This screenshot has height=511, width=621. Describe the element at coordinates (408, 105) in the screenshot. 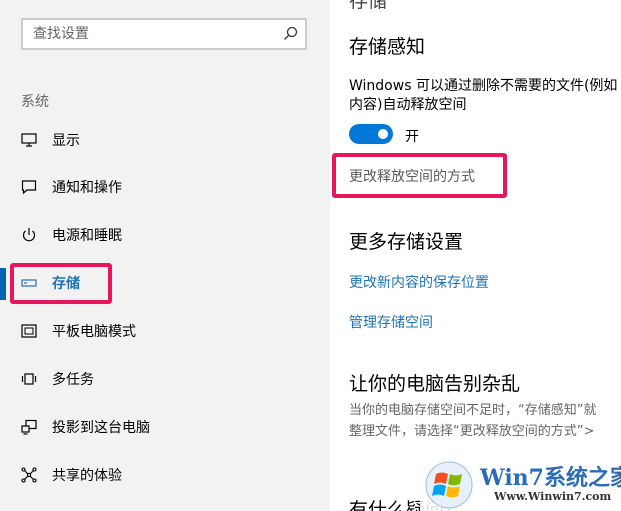

I see `storage-sense-description-2: 内容)自动释放空间` at that location.